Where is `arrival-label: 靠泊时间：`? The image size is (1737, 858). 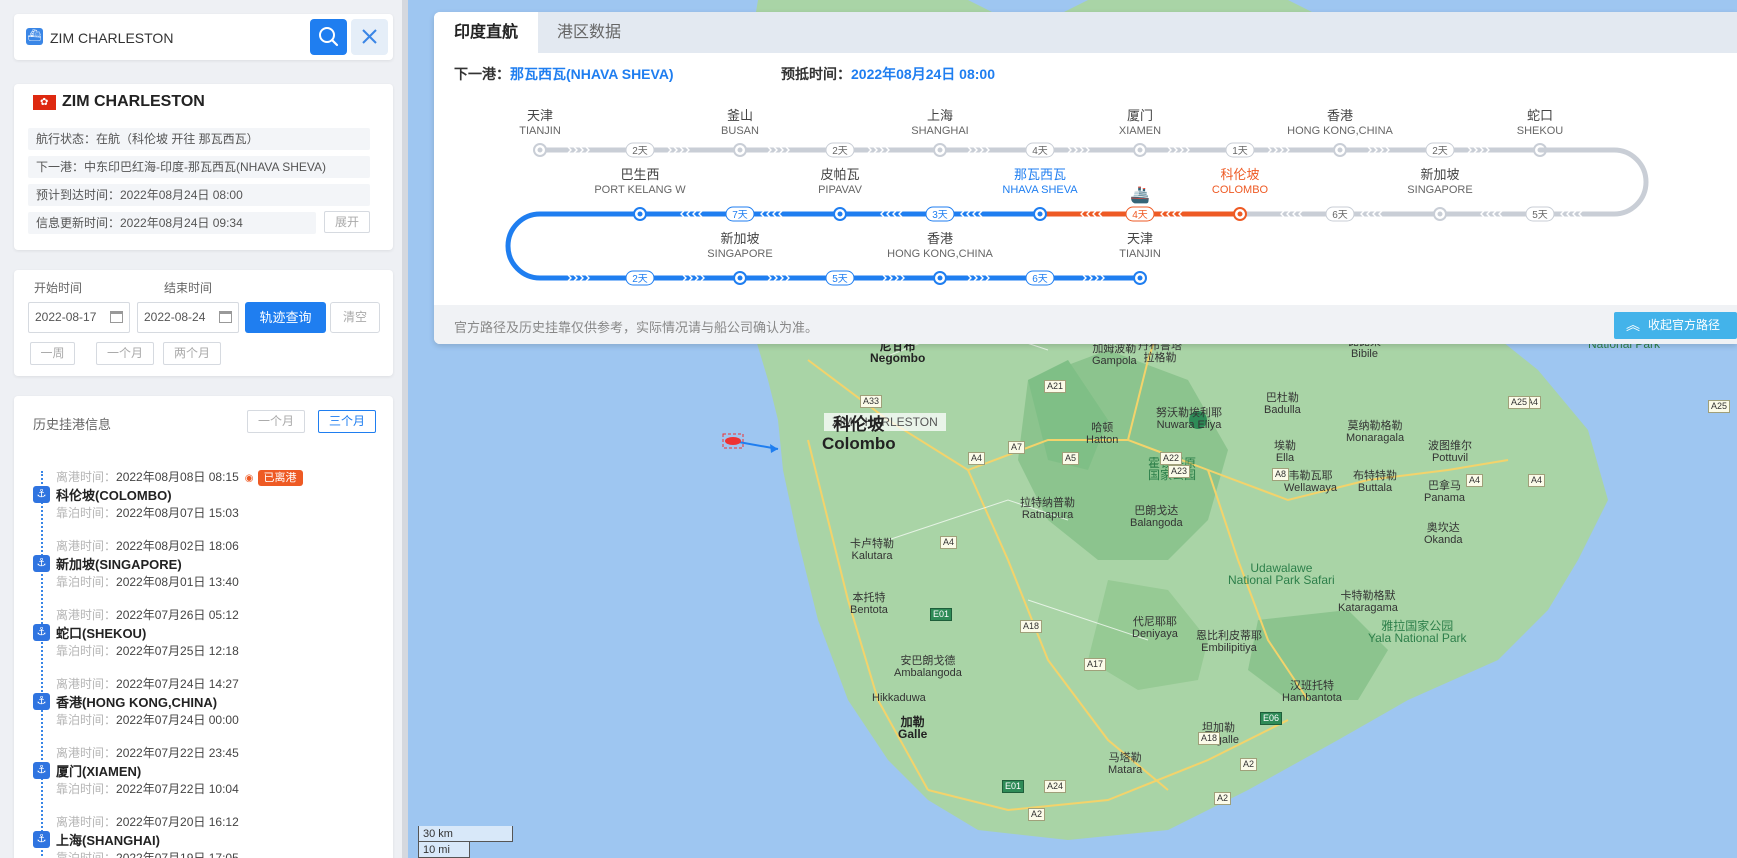
arrival-label: 靠泊时间： is located at coordinates (86, 582).